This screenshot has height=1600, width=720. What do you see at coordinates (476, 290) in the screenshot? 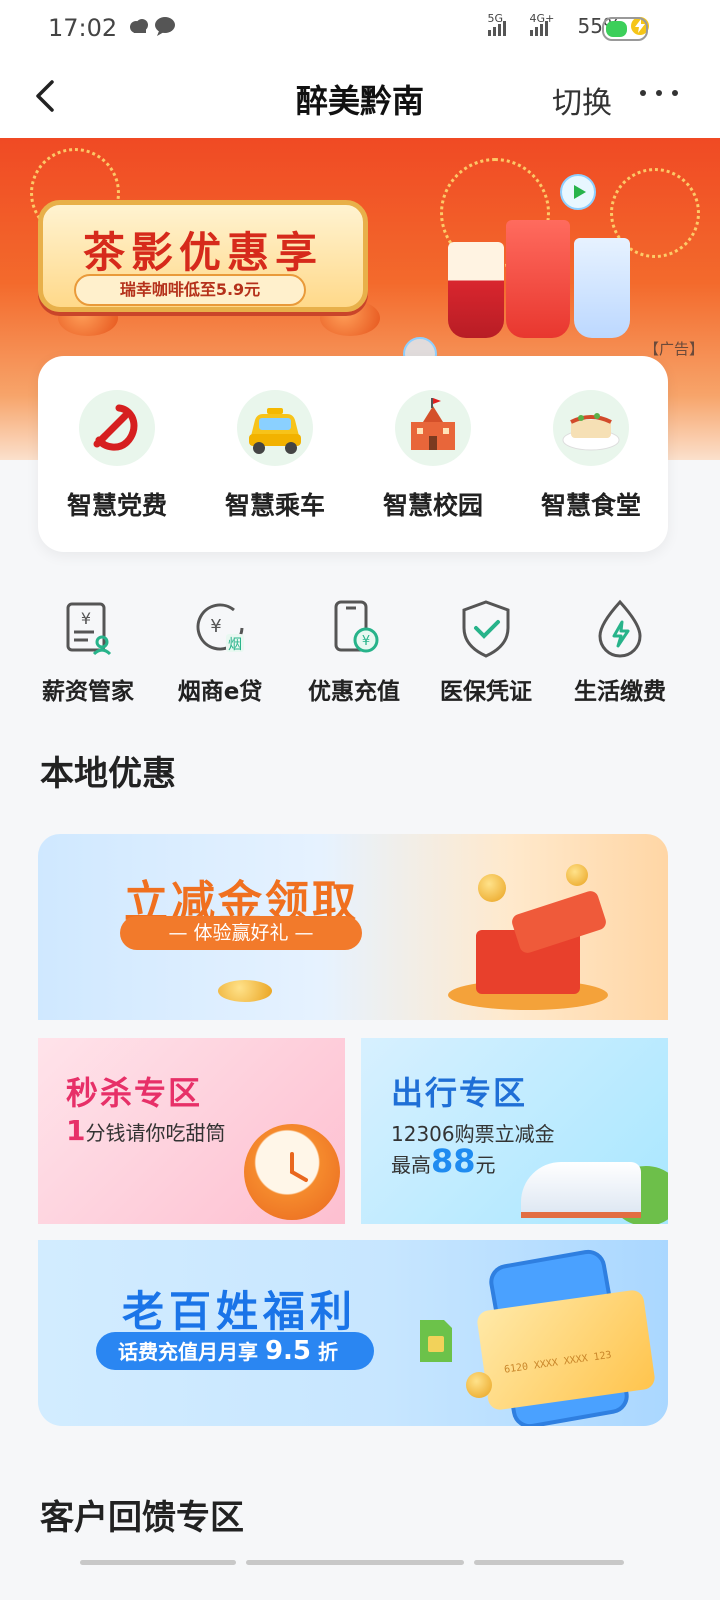
I see `coffee-cup-icon` at bounding box center [476, 290].